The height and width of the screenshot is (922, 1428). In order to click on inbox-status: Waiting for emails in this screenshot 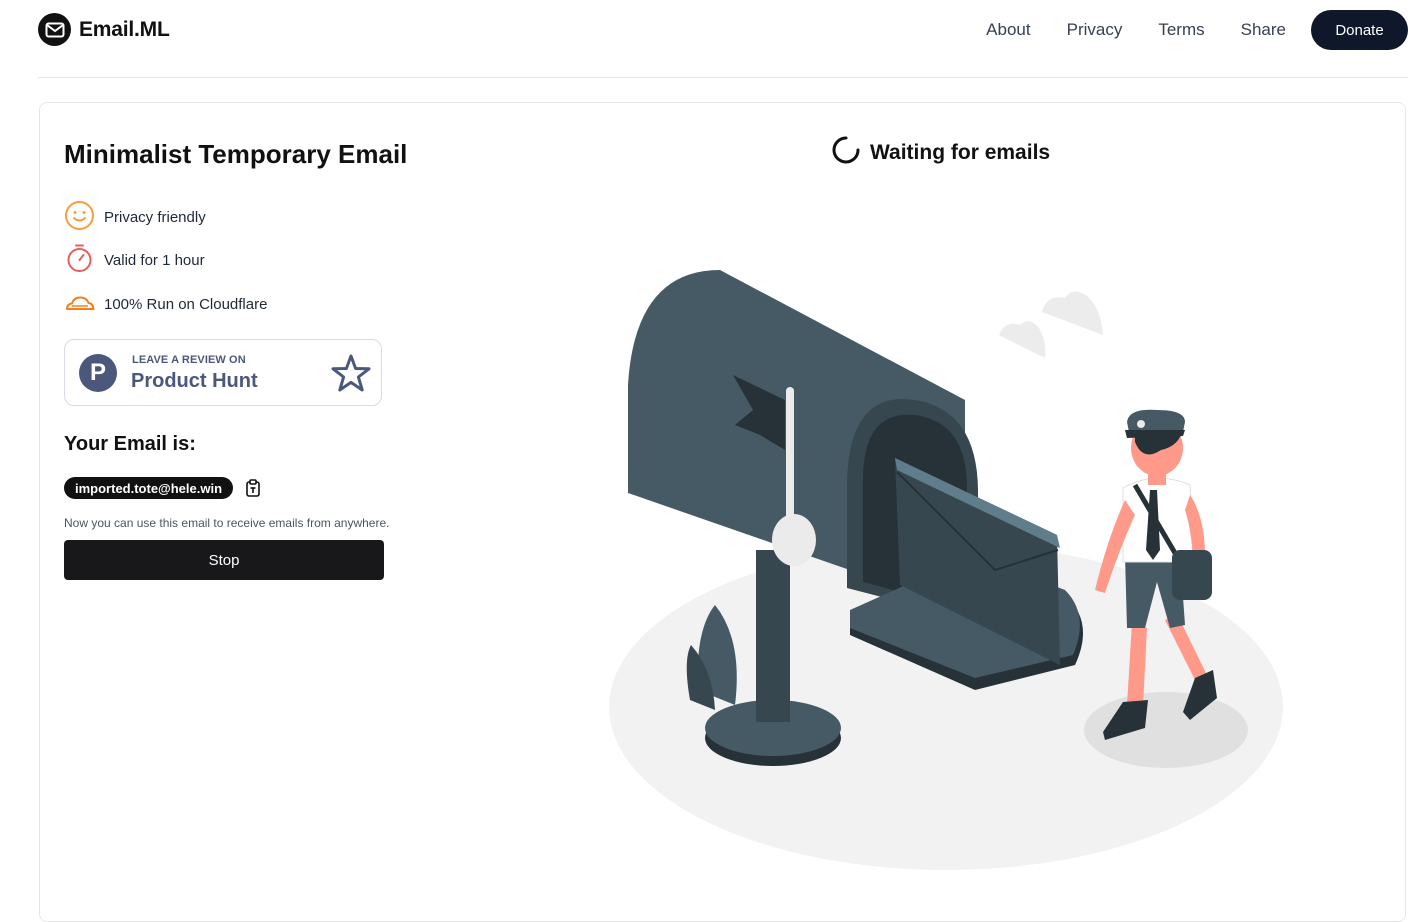, I will do `click(941, 152)`.